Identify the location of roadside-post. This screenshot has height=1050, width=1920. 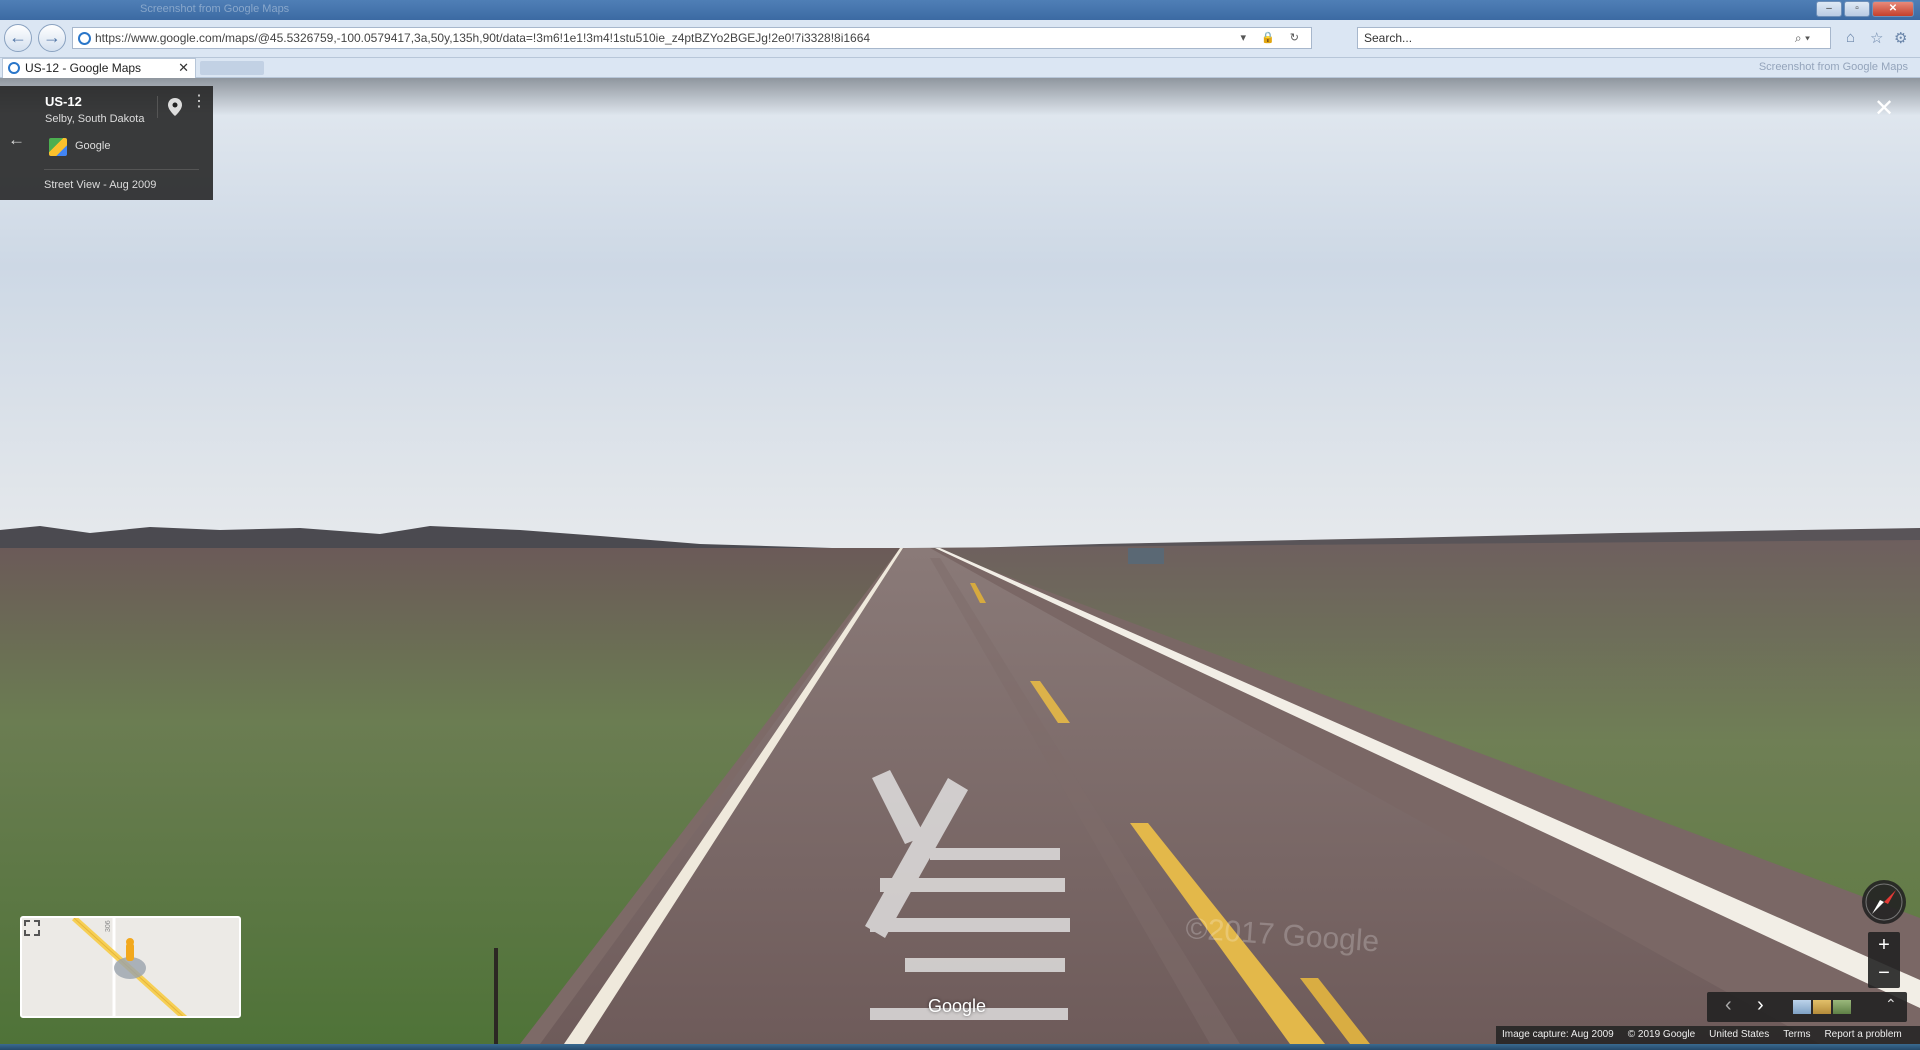
(496, 996).